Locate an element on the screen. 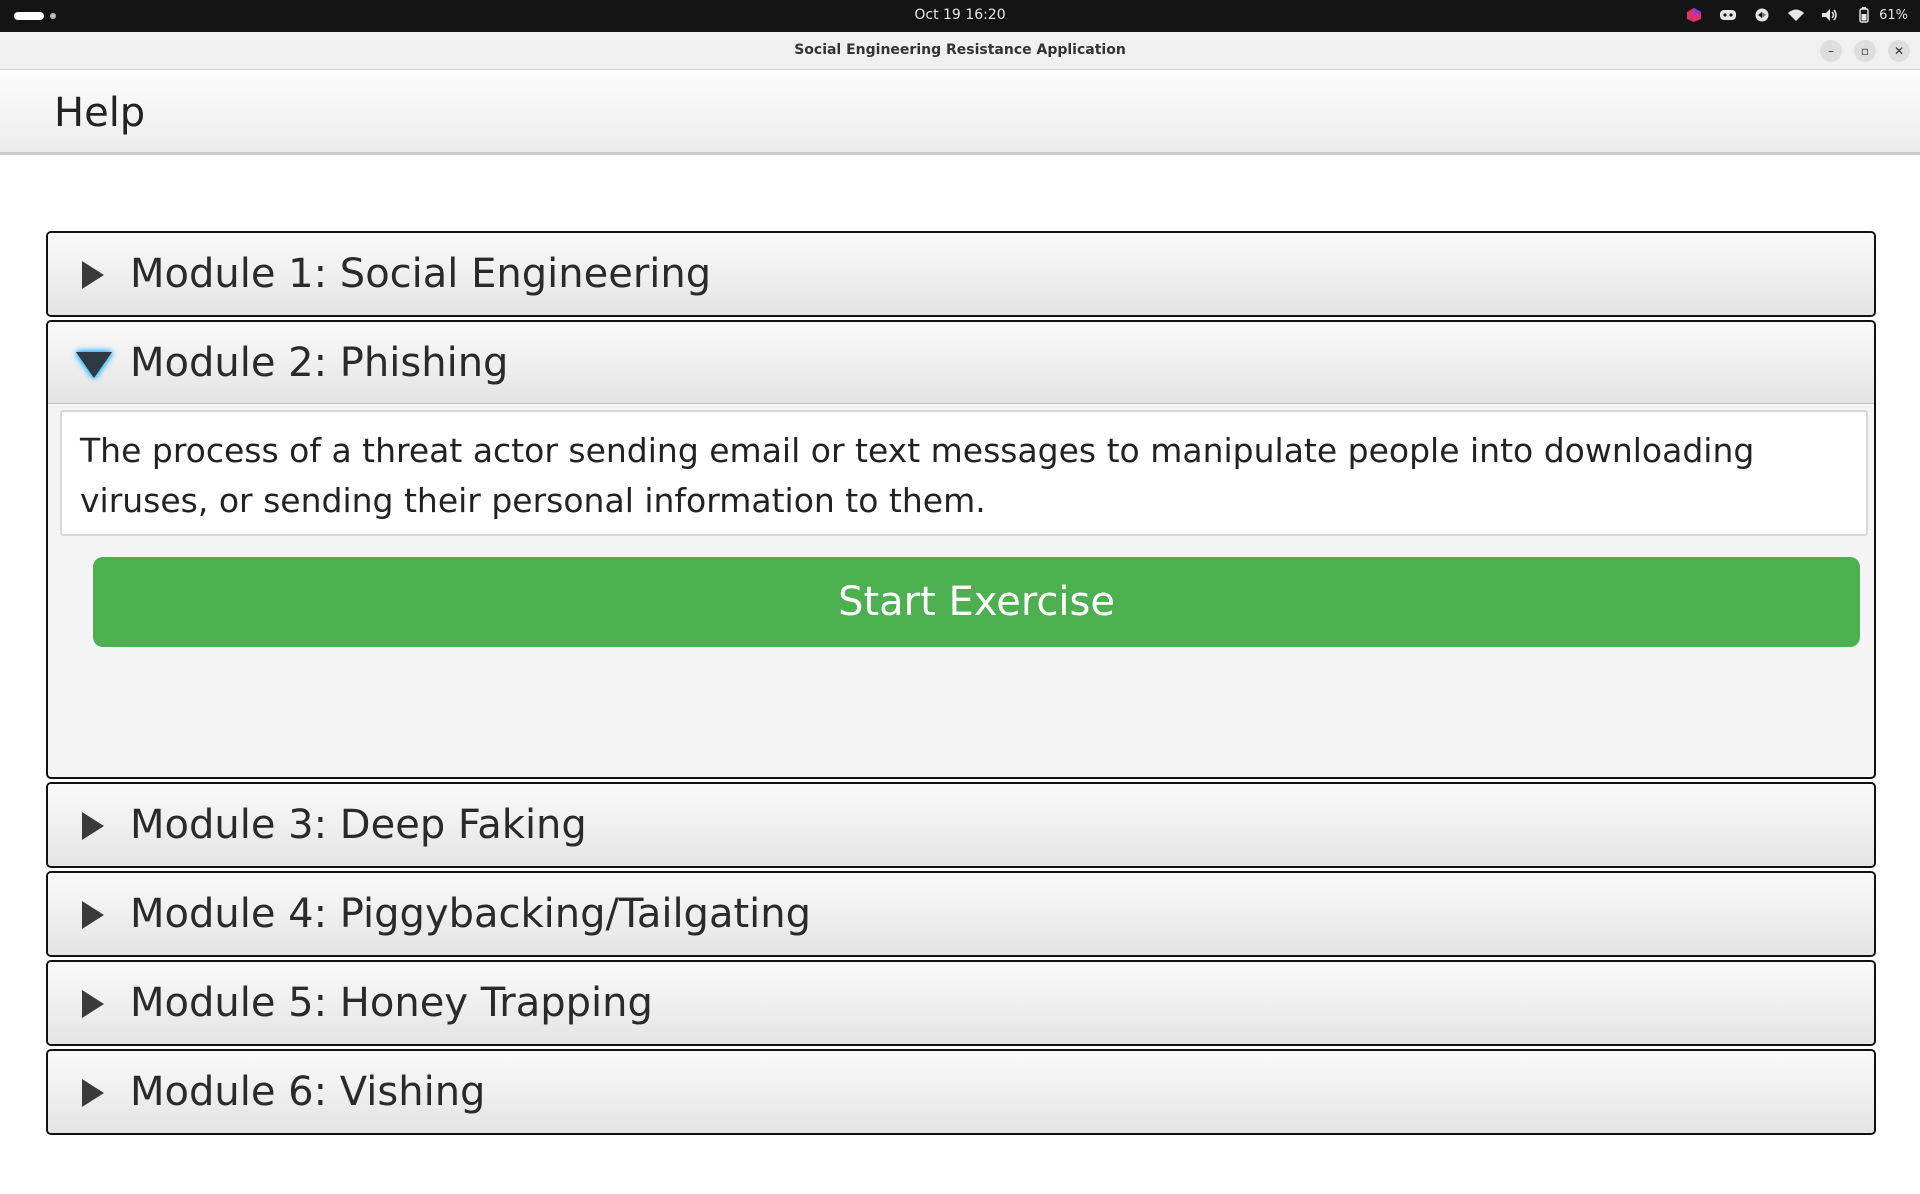  page-header: Help is located at coordinates (960, 112).